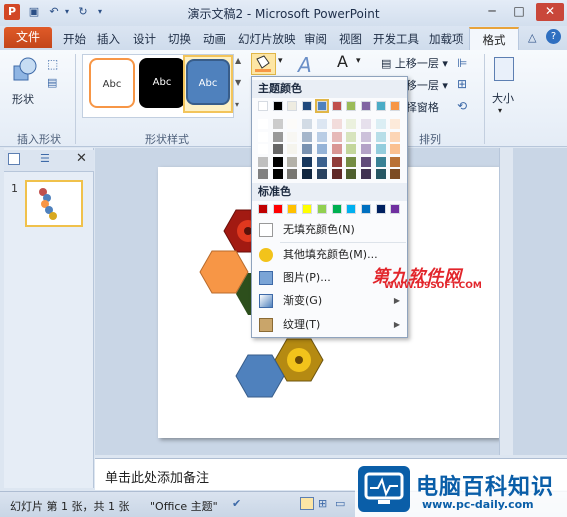  Describe the element at coordinates (144, 39) in the screenshot. I see `tab-design: 设计` at that location.